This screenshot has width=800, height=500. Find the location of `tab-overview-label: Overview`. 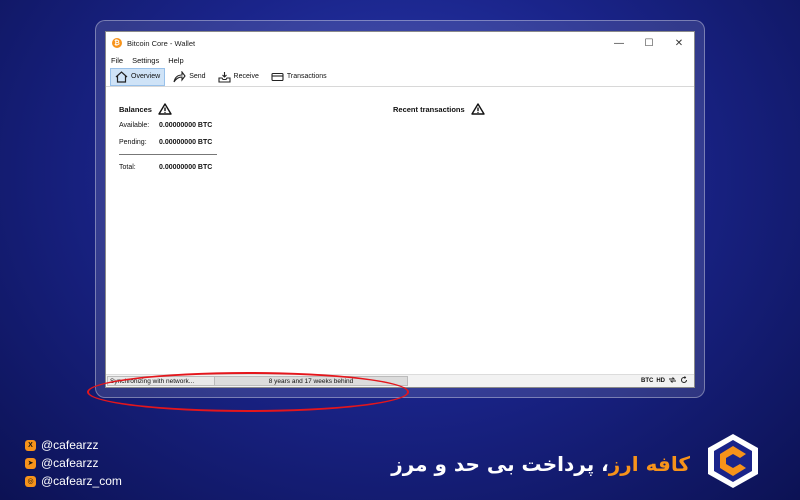

tab-overview-label: Overview is located at coordinates (146, 76).